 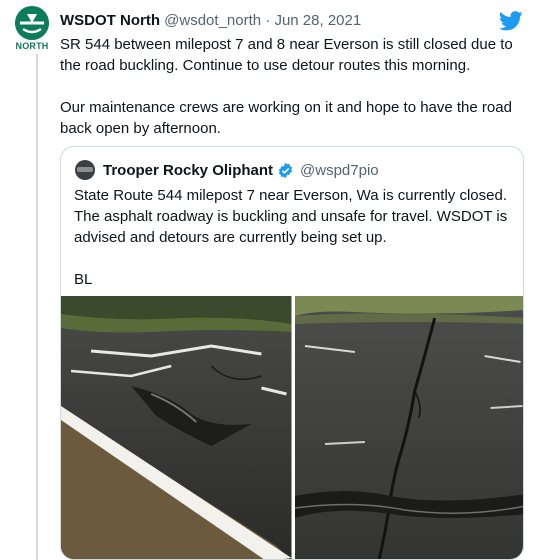 I want to click on author-avatar: NORTH, so click(x=32, y=28).